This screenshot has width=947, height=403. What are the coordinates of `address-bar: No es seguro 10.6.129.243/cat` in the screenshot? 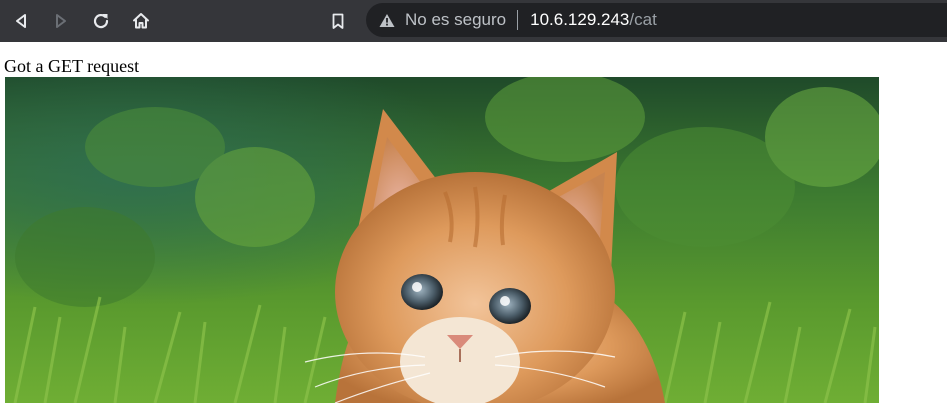 It's located at (656, 20).